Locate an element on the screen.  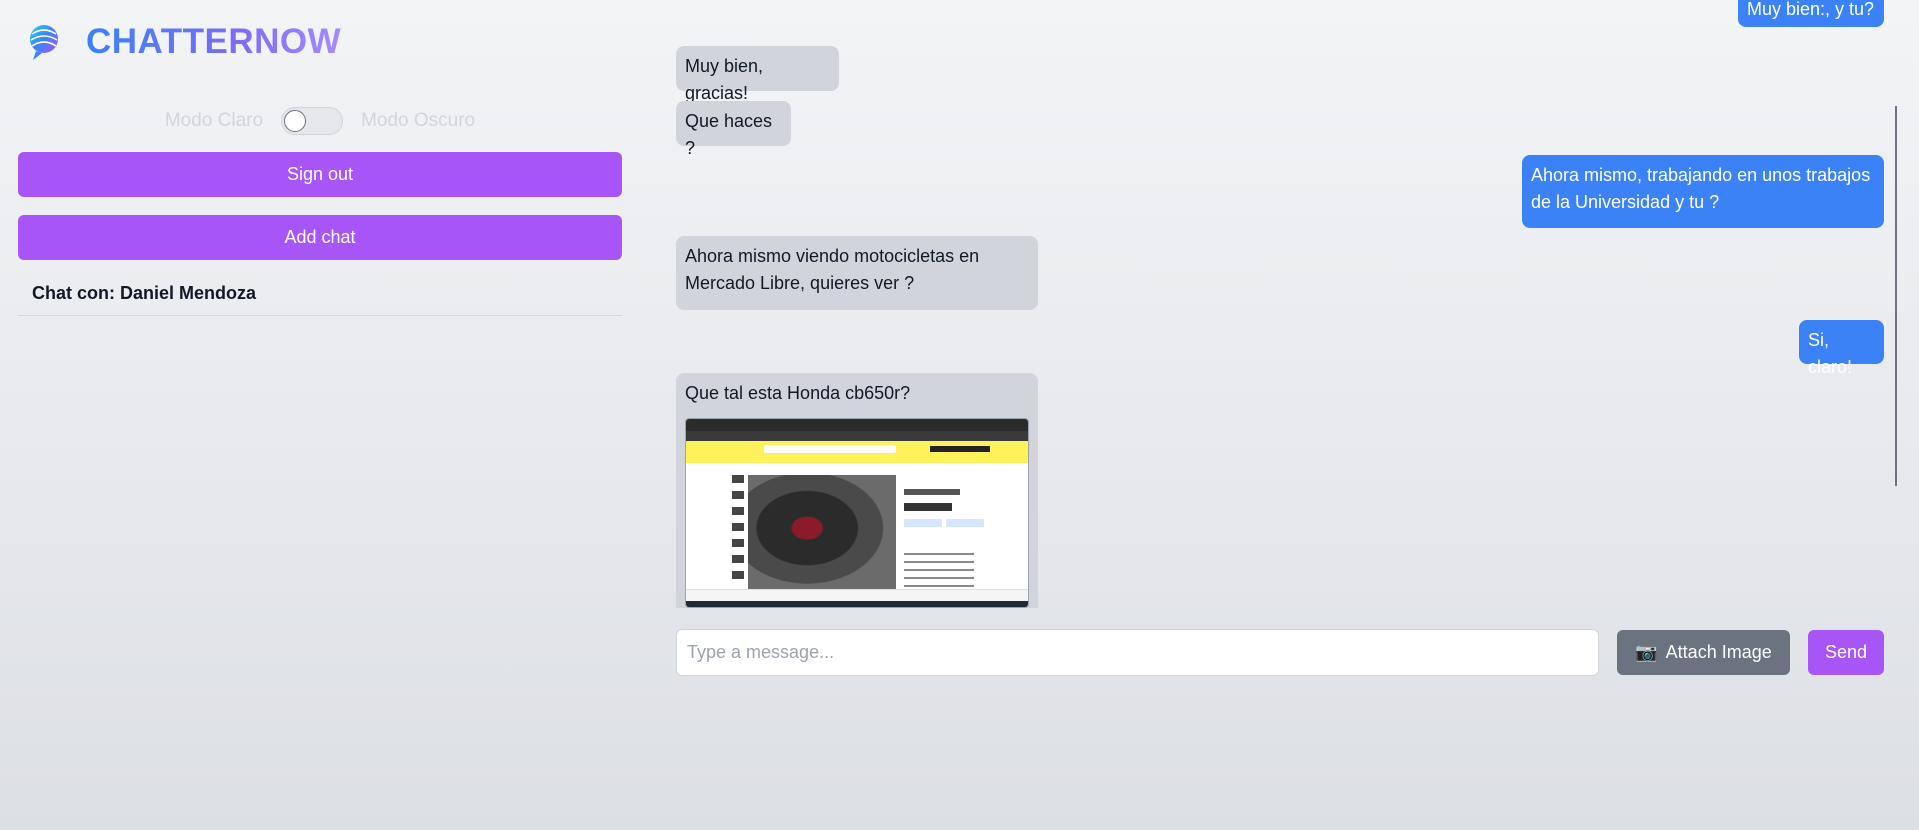
image-cookie-bar is located at coordinates (857, 595).